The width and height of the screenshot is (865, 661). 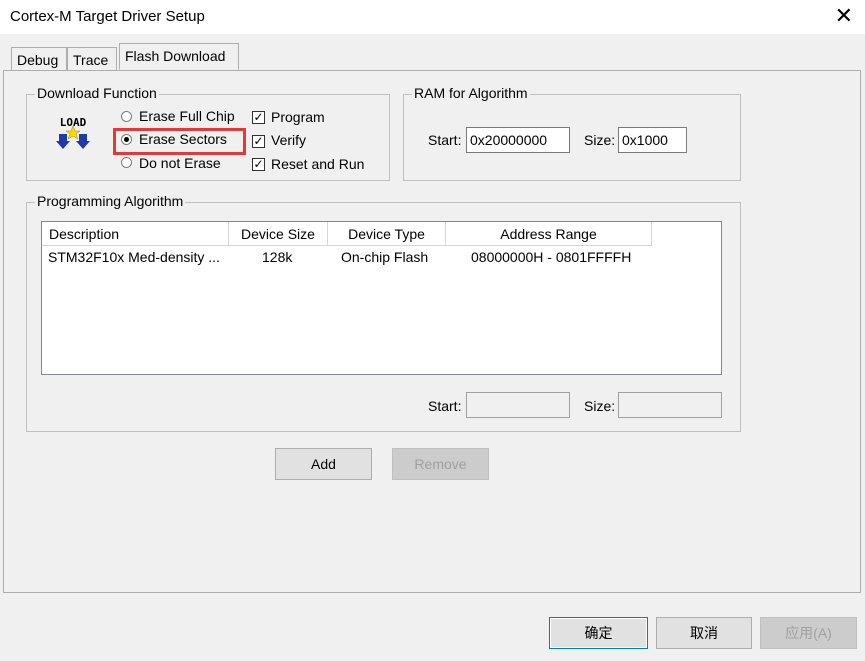 I want to click on tab-trace: Trace, so click(x=92, y=59).